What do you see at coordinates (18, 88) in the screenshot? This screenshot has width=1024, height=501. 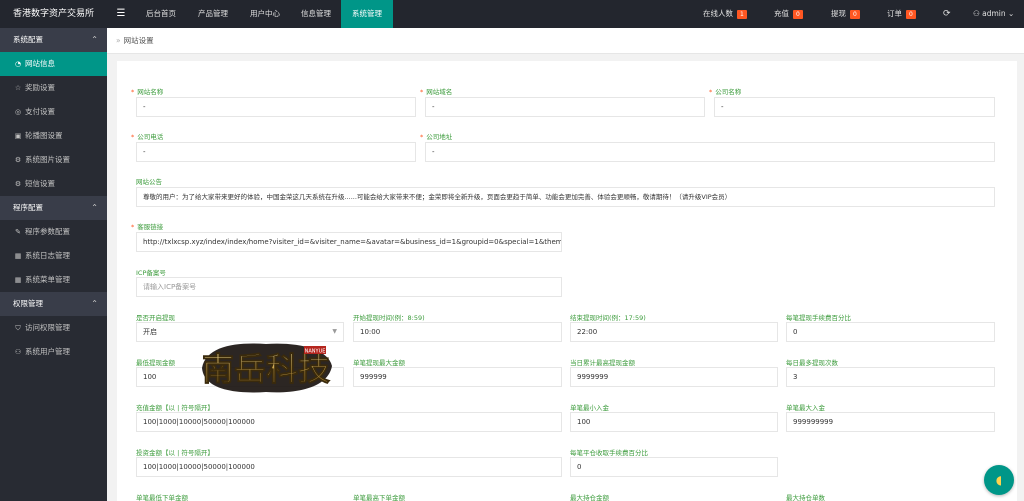 I see `star-icon: ☆` at bounding box center [18, 88].